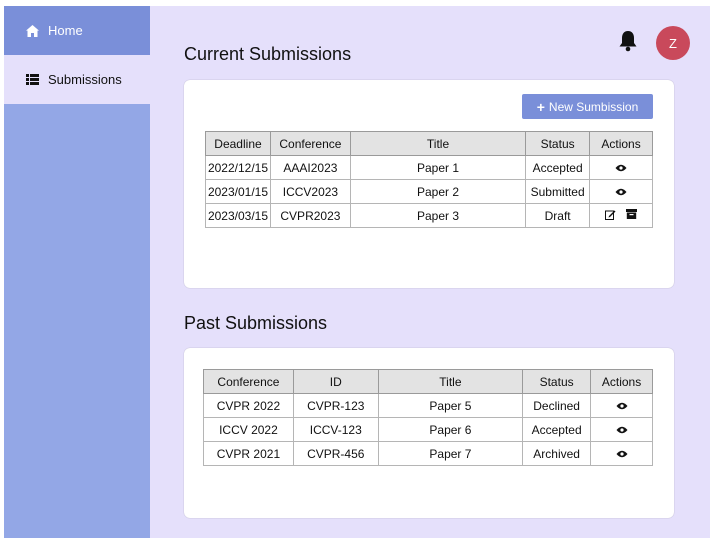 This screenshot has width=710, height=538. I want to click on sidebar-item-home: Home, so click(77, 30).